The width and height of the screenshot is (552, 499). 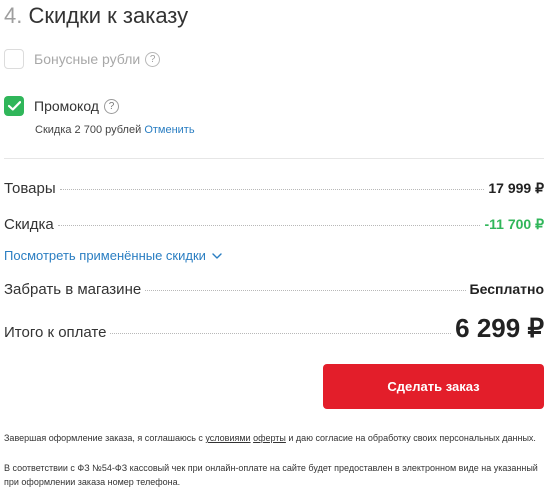 I want to click on divider, so click(x=274, y=158).